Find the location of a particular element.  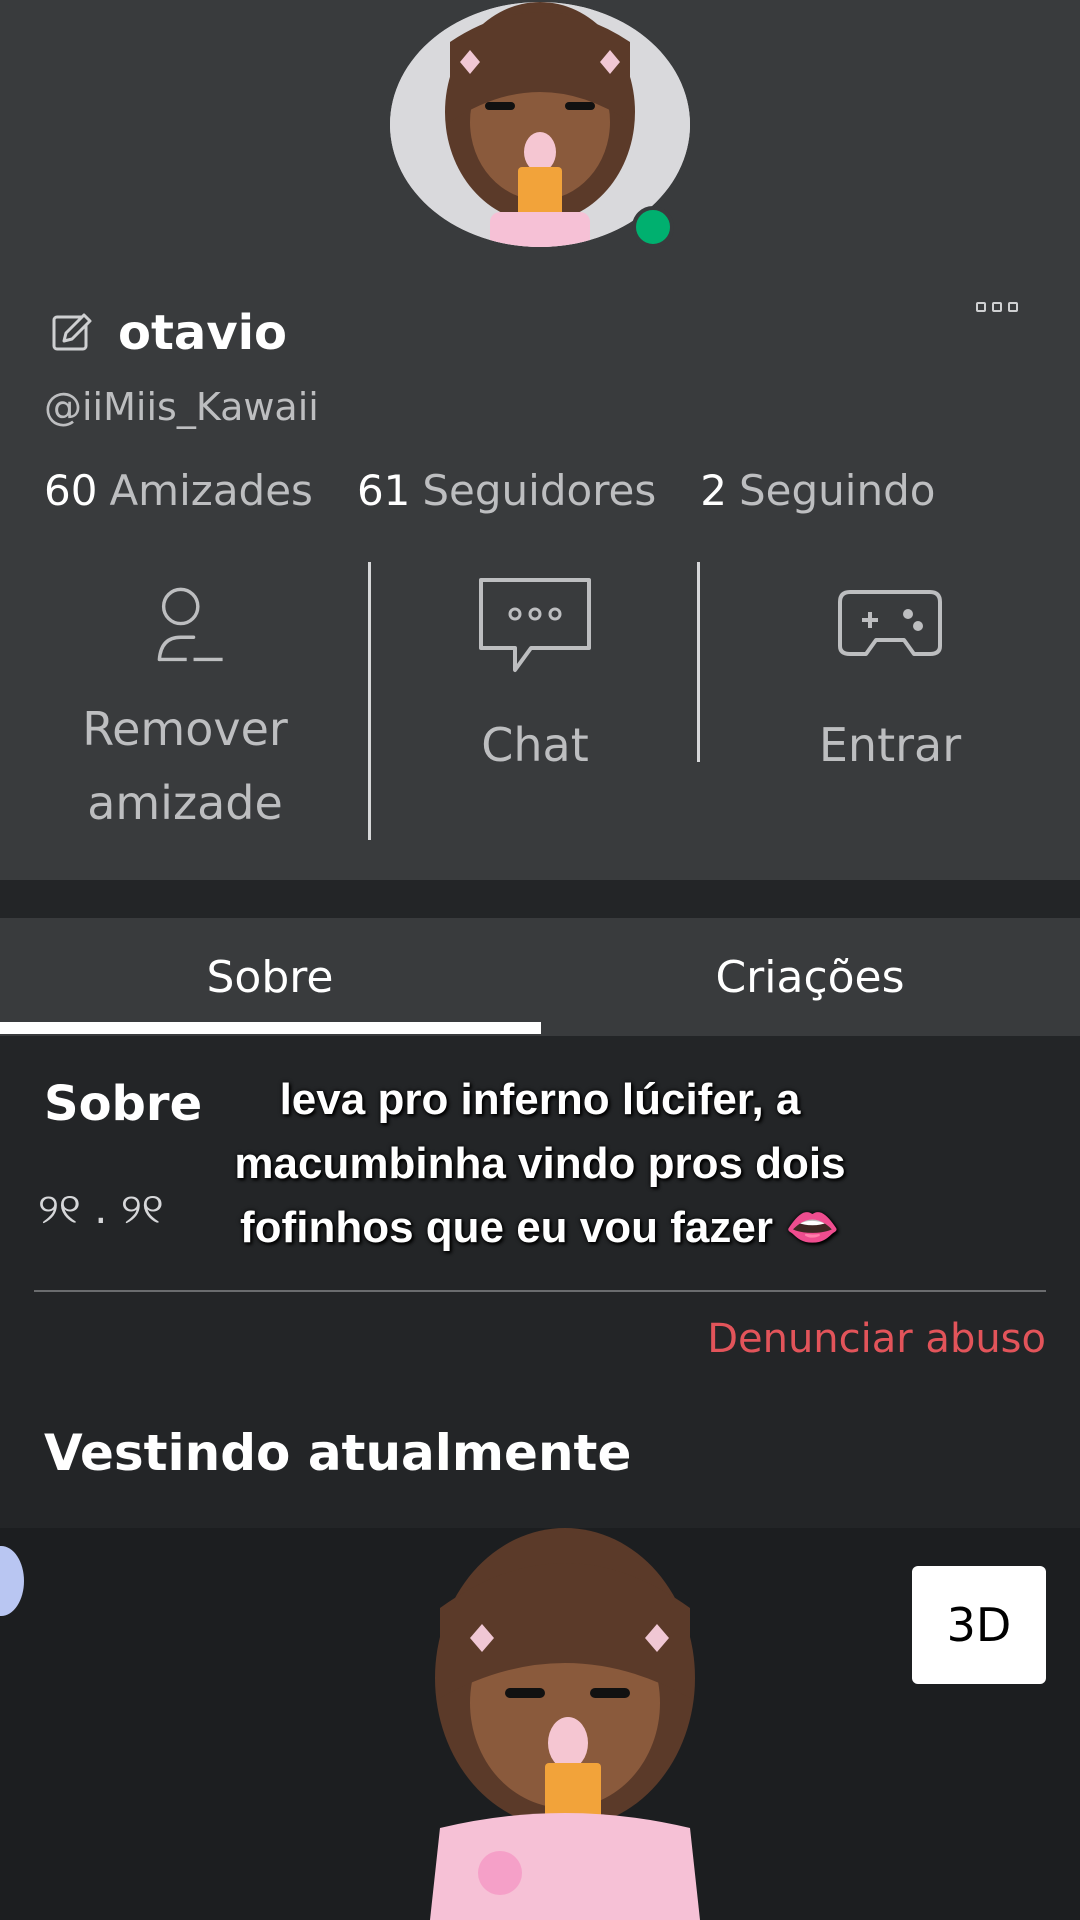

edit-icon is located at coordinates (72, 333).